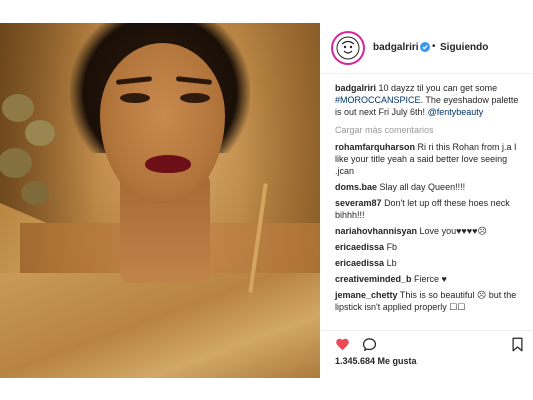 This screenshot has width=533, height=400. Describe the element at coordinates (135, 98) in the screenshot. I see `left-eye` at that location.